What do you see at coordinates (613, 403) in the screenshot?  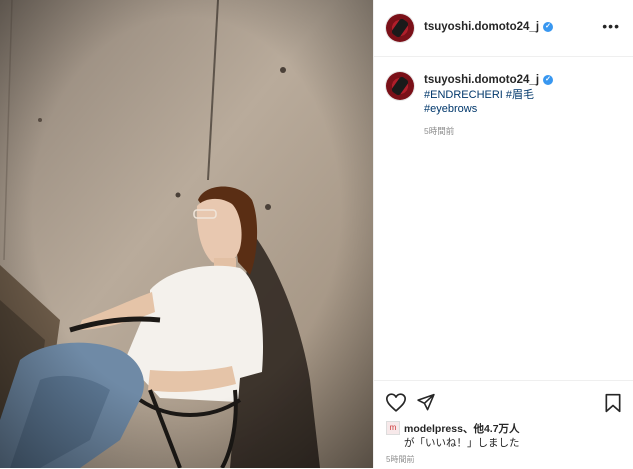 I see `bookmark-icon` at bounding box center [613, 403].